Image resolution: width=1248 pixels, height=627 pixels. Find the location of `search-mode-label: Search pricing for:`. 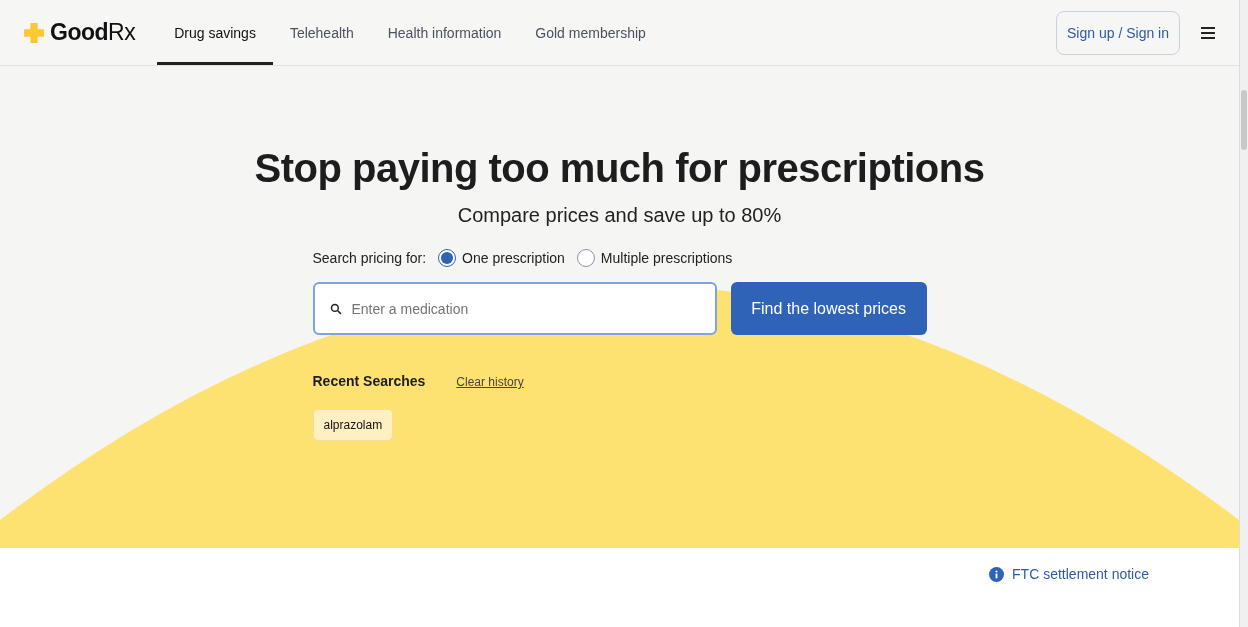

search-mode-label: Search pricing for: is located at coordinates (369, 258).